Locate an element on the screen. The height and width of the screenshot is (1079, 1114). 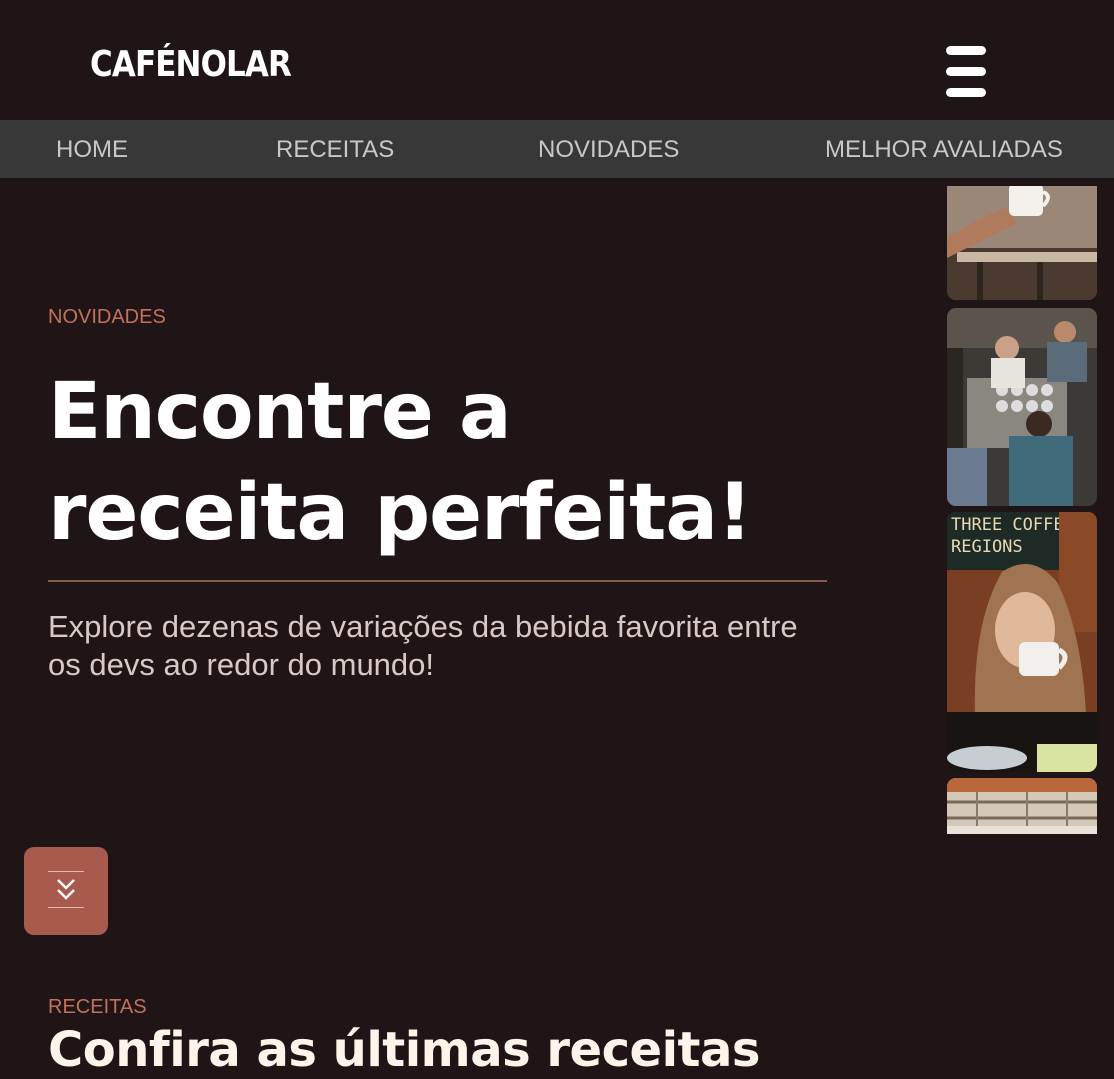
hero-eyebrow: NOVIDADES is located at coordinates (107, 317).